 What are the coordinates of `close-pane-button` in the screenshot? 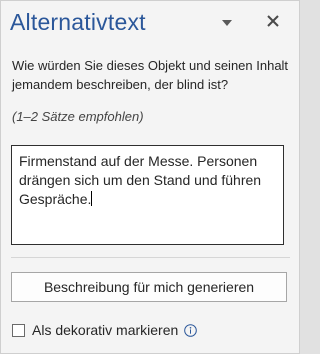 It's located at (273, 21).